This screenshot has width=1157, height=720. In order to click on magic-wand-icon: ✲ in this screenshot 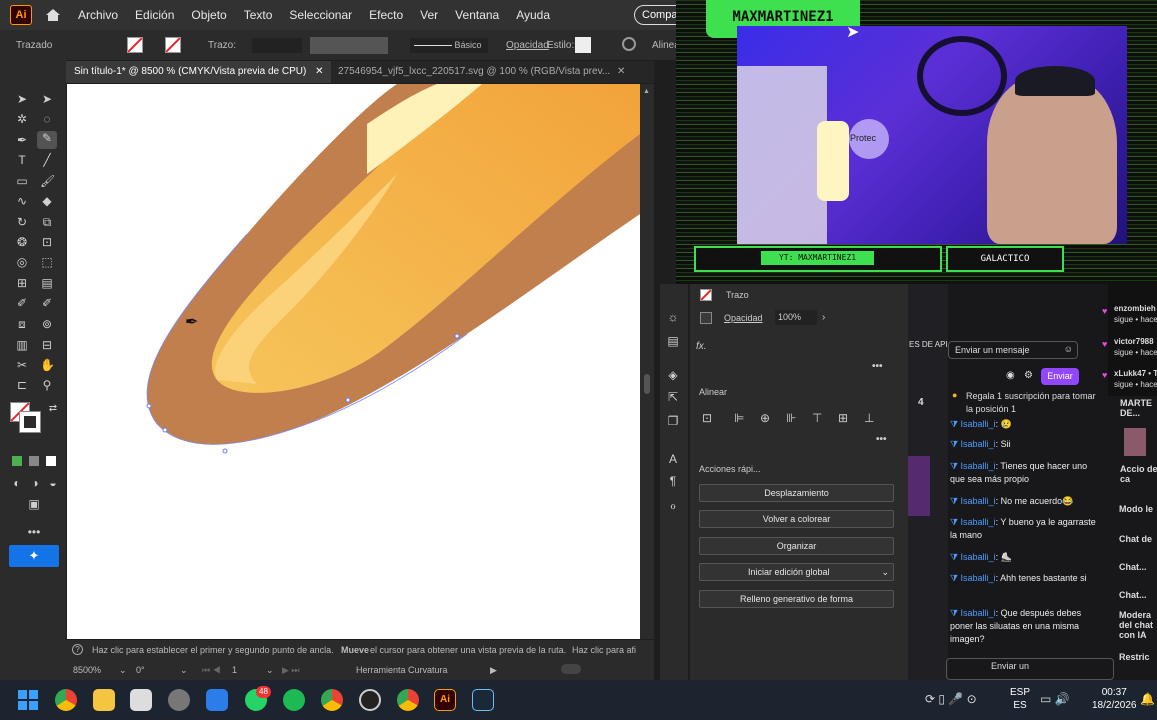, I will do `click(22, 119)`.